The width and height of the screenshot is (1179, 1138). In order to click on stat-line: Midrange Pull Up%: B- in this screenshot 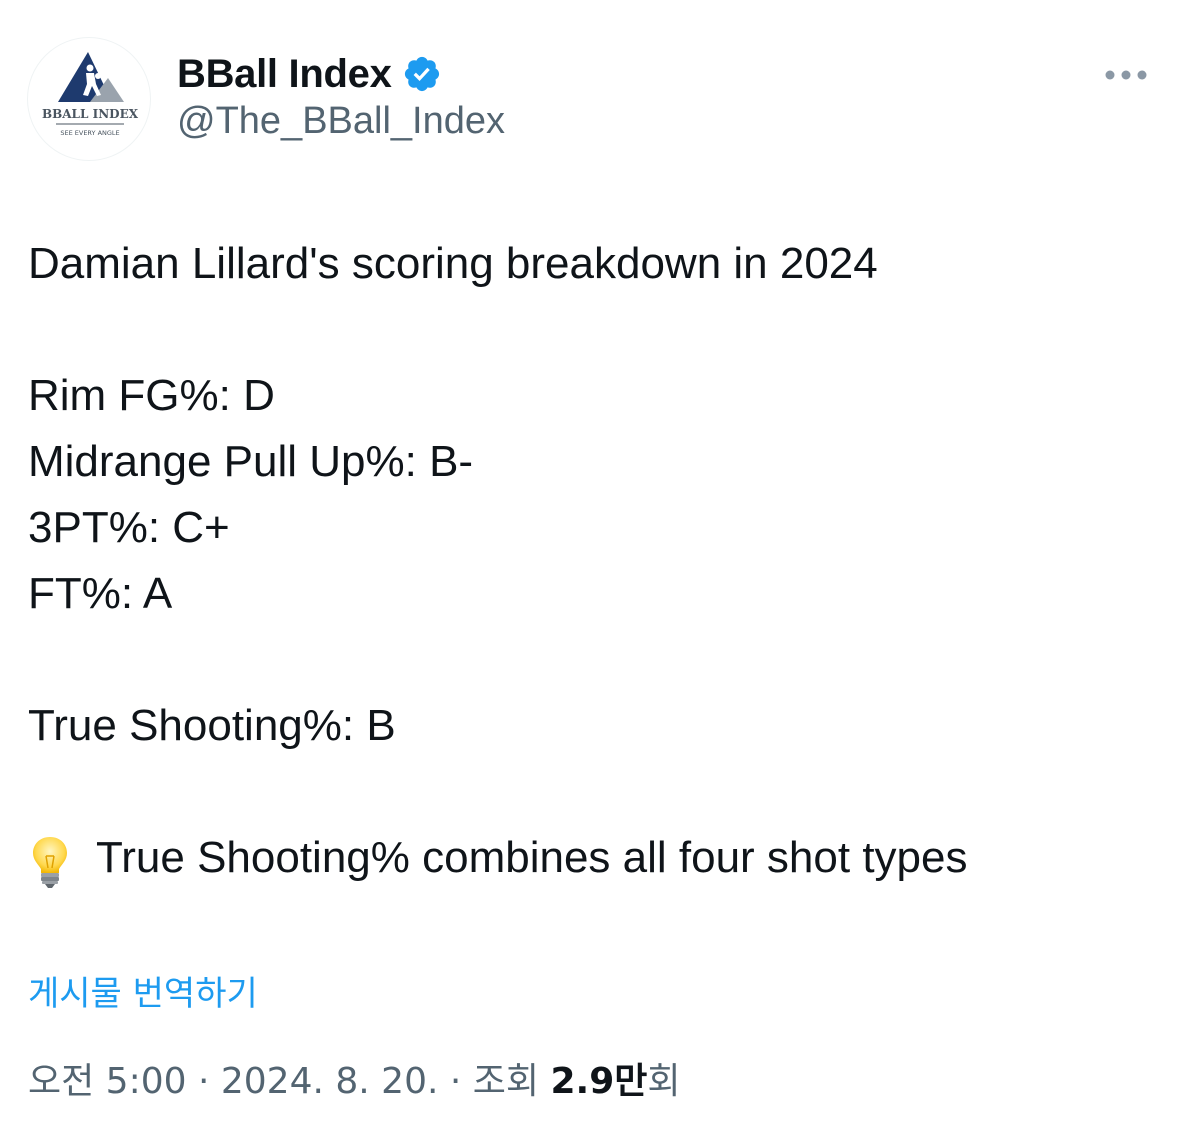, I will do `click(251, 461)`.